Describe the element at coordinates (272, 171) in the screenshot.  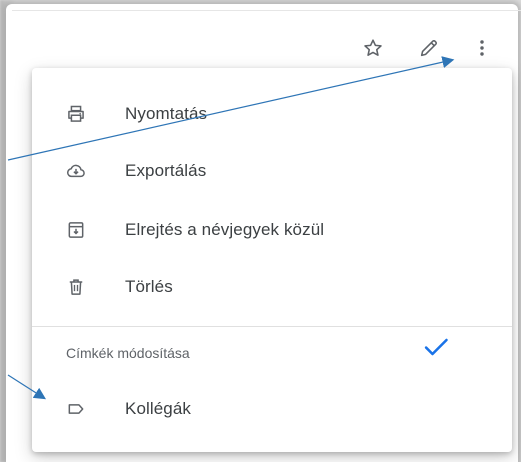
I see `menu-item-export: Exportálás` at that location.